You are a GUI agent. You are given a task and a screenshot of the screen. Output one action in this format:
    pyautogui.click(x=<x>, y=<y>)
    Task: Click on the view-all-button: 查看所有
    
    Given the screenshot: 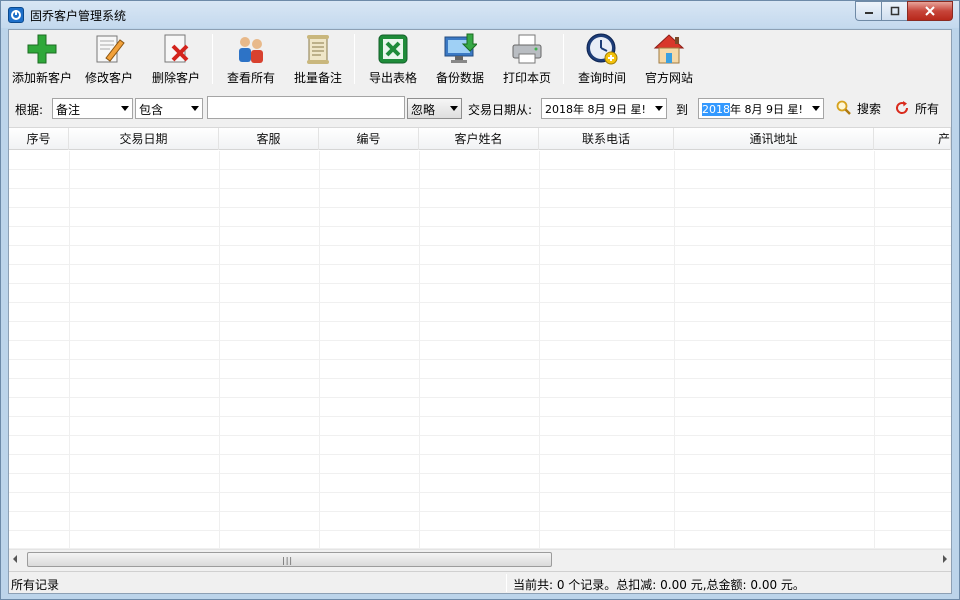 What is the action you would take?
    pyautogui.click(x=251, y=60)
    